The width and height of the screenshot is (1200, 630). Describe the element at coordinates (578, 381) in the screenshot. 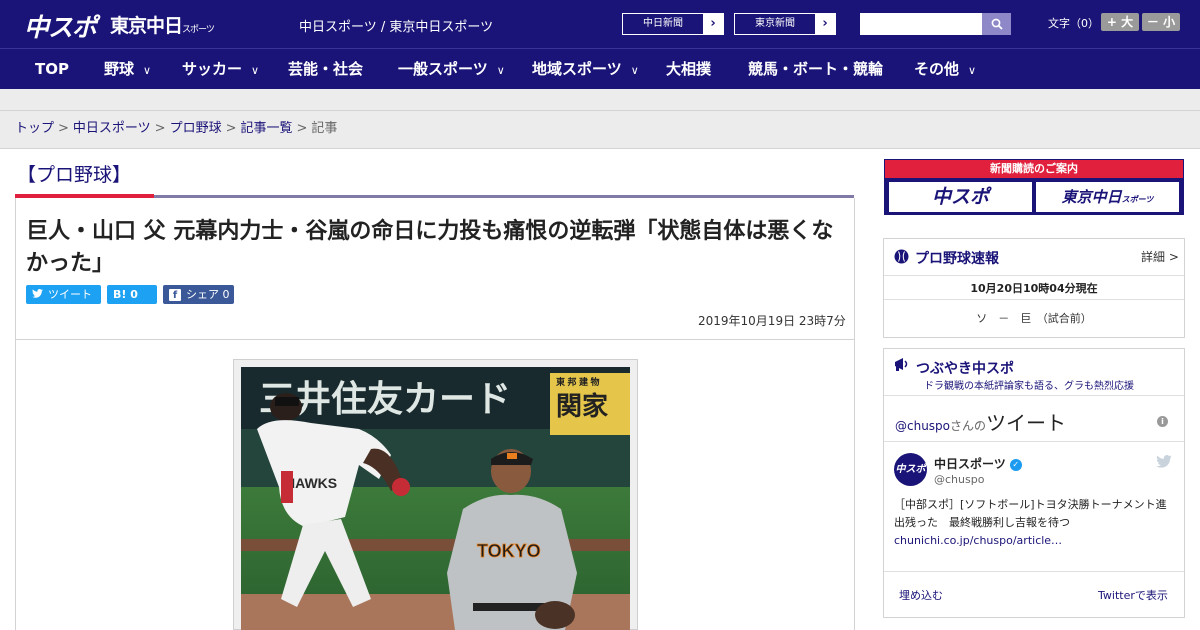

I see `stadium-sign-right-top: 東 邦 建 物` at that location.